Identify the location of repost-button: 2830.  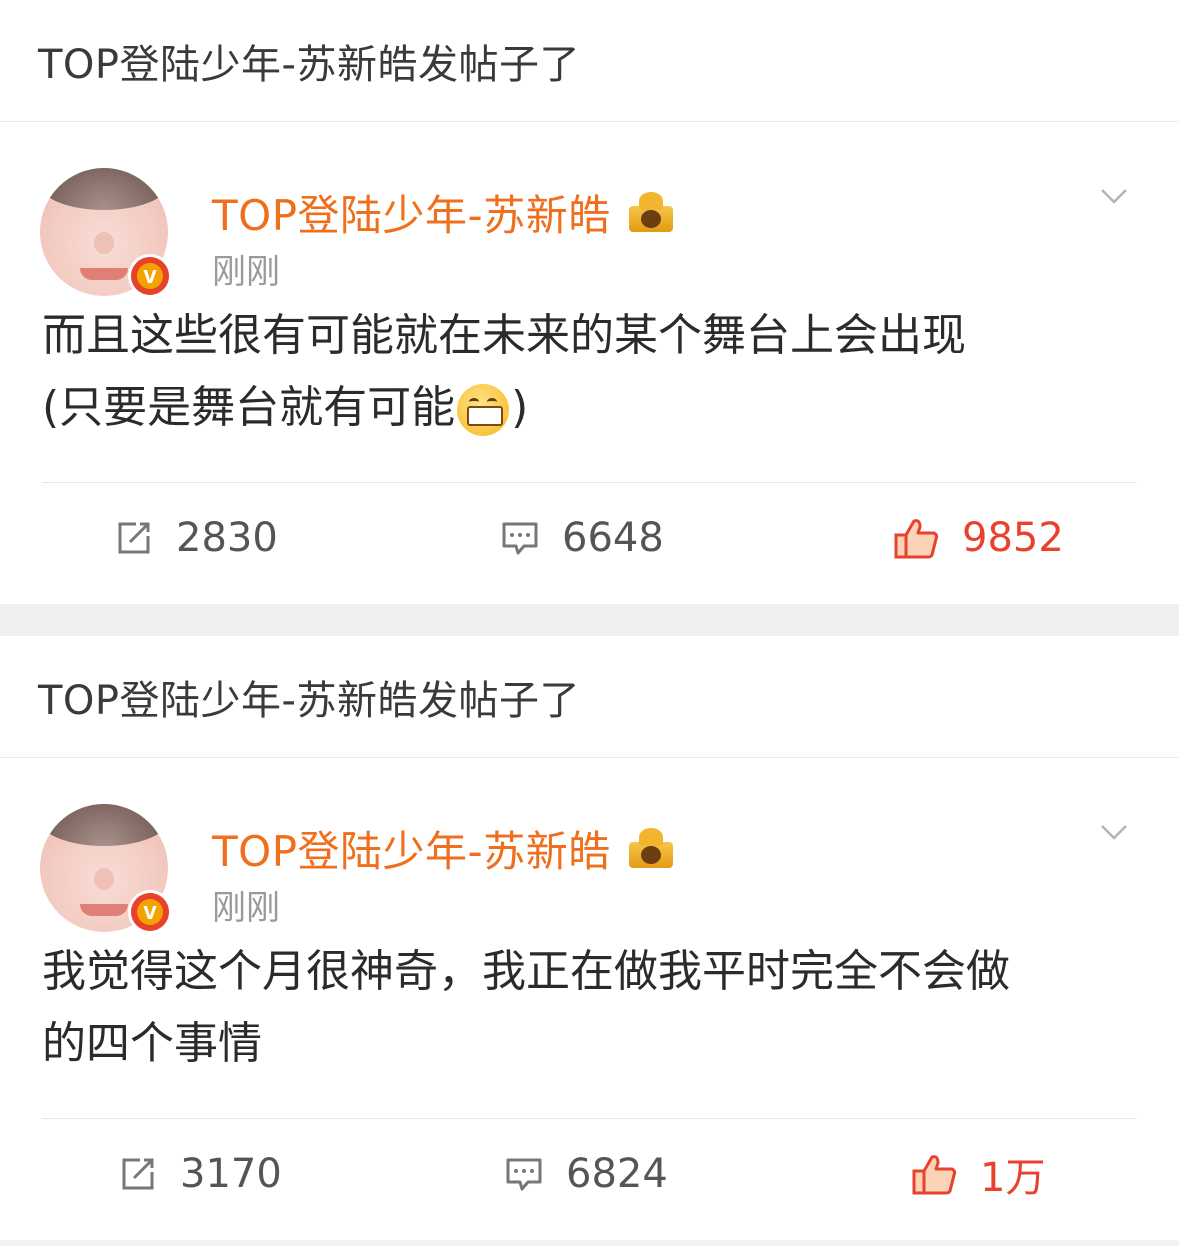
(196, 538).